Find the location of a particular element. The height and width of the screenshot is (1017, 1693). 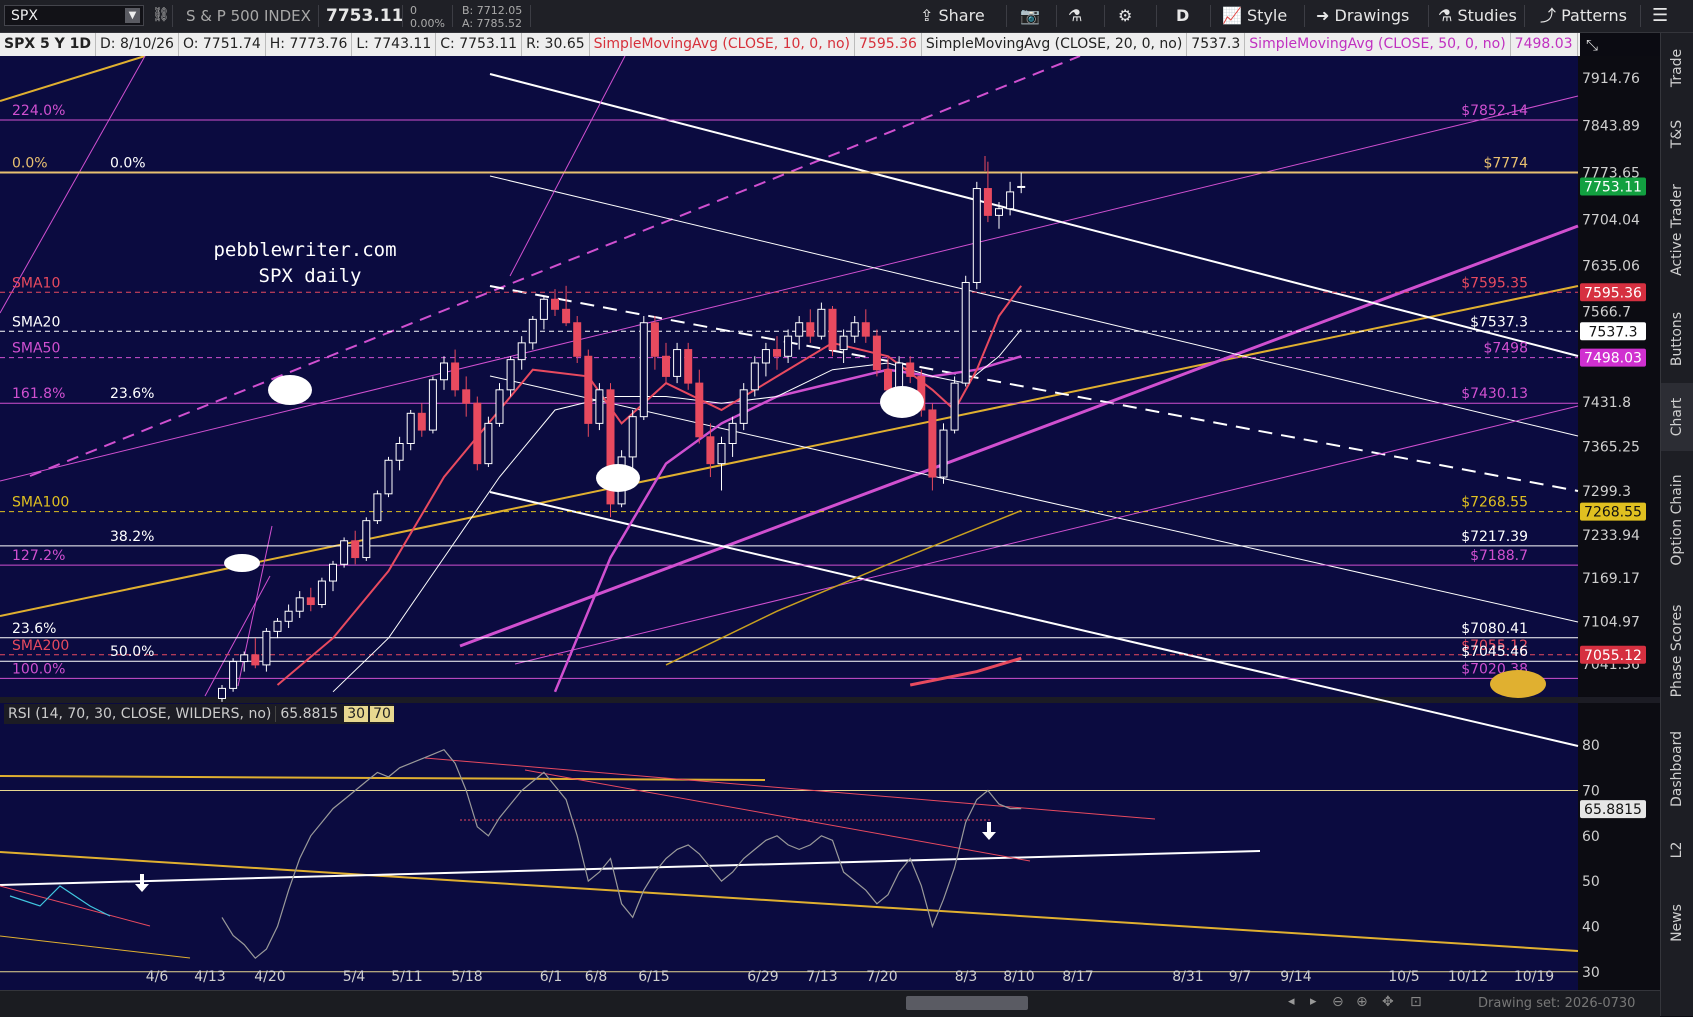

ask-price: A: 7785.52 is located at coordinates (492, 23).